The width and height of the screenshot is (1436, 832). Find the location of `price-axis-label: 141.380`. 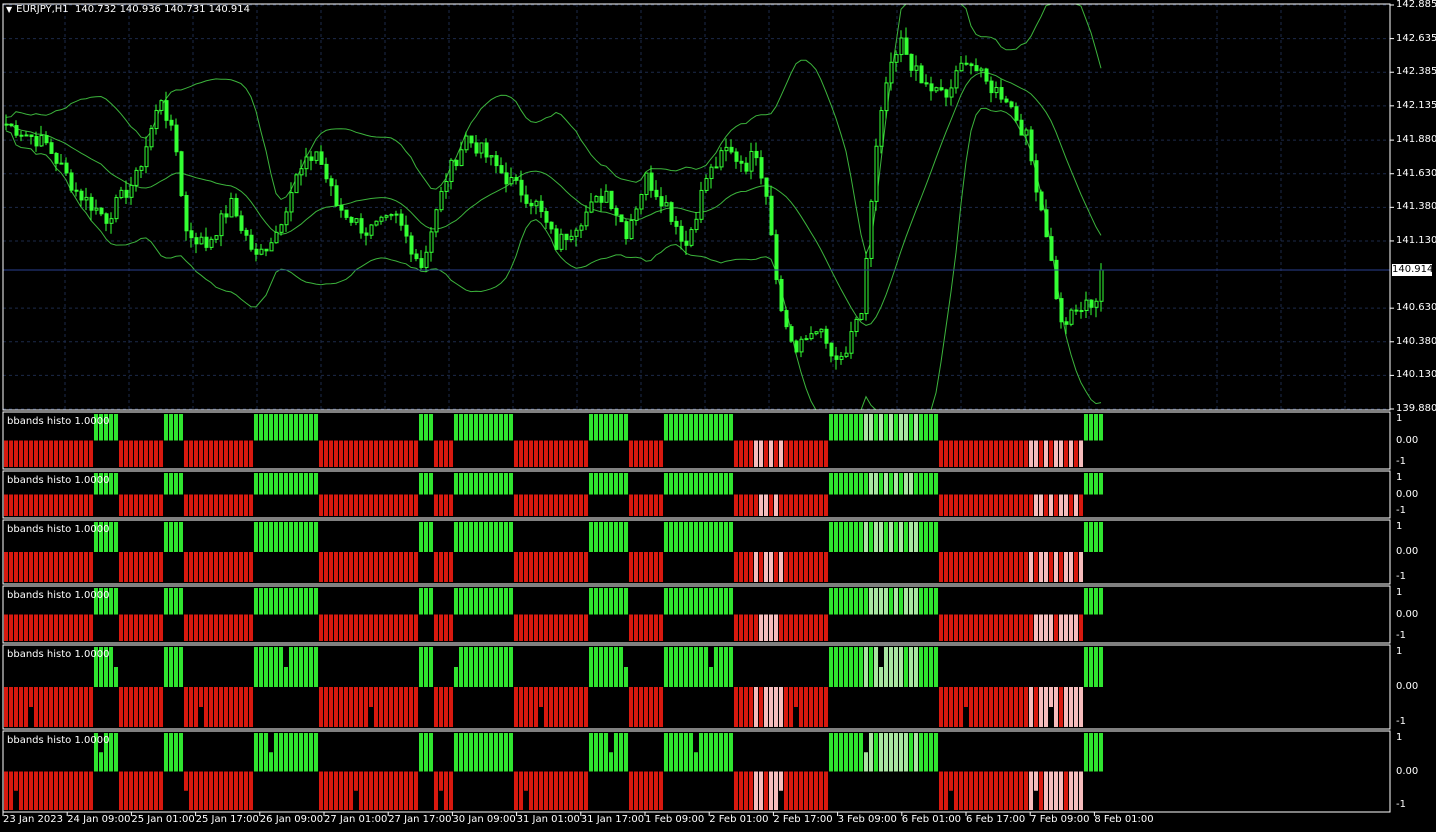

price-axis-label: 141.380 is located at coordinates (1416, 207).